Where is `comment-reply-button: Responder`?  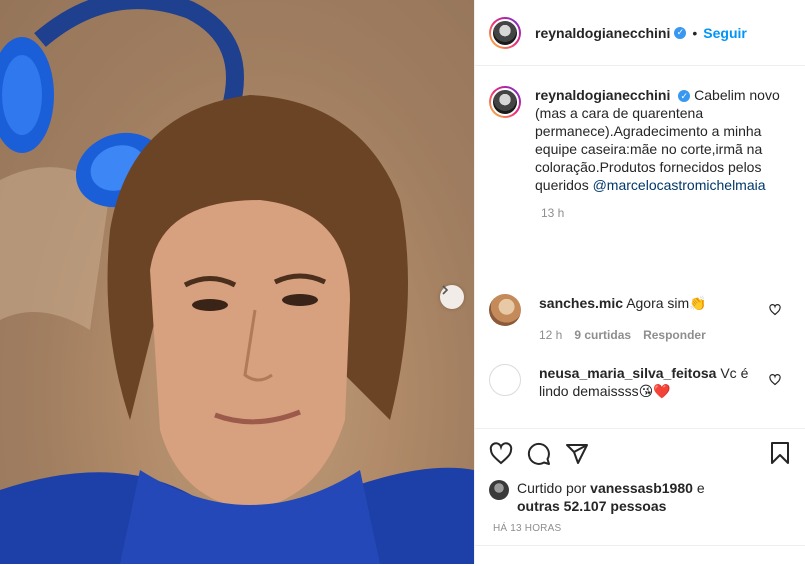
comment-reply-button: Responder is located at coordinates (674, 335).